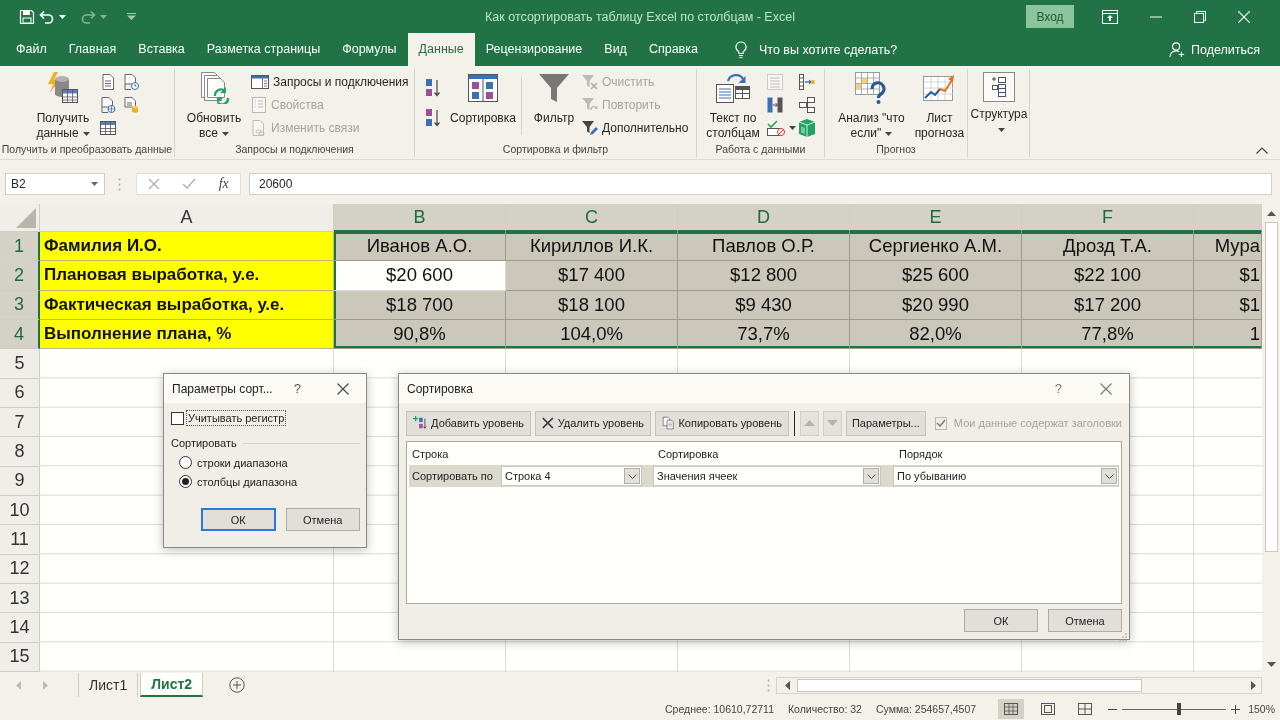 Image resolution: width=1280 pixels, height=720 pixels. I want to click on spreadsheet-cell: Плановая выработка, у.е., so click(187, 276).